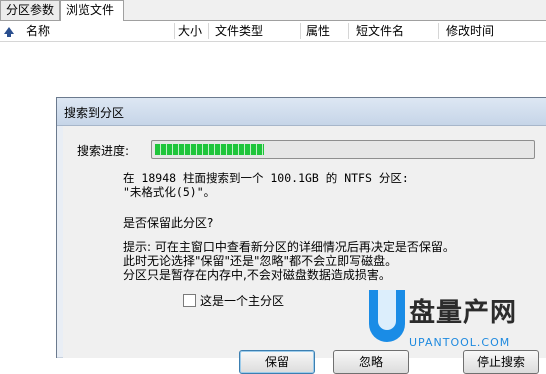 This screenshot has width=546, height=374. What do you see at coordinates (343, 149) in the screenshot?
I see `search-progress-bar` at bounding box center [343, 149].